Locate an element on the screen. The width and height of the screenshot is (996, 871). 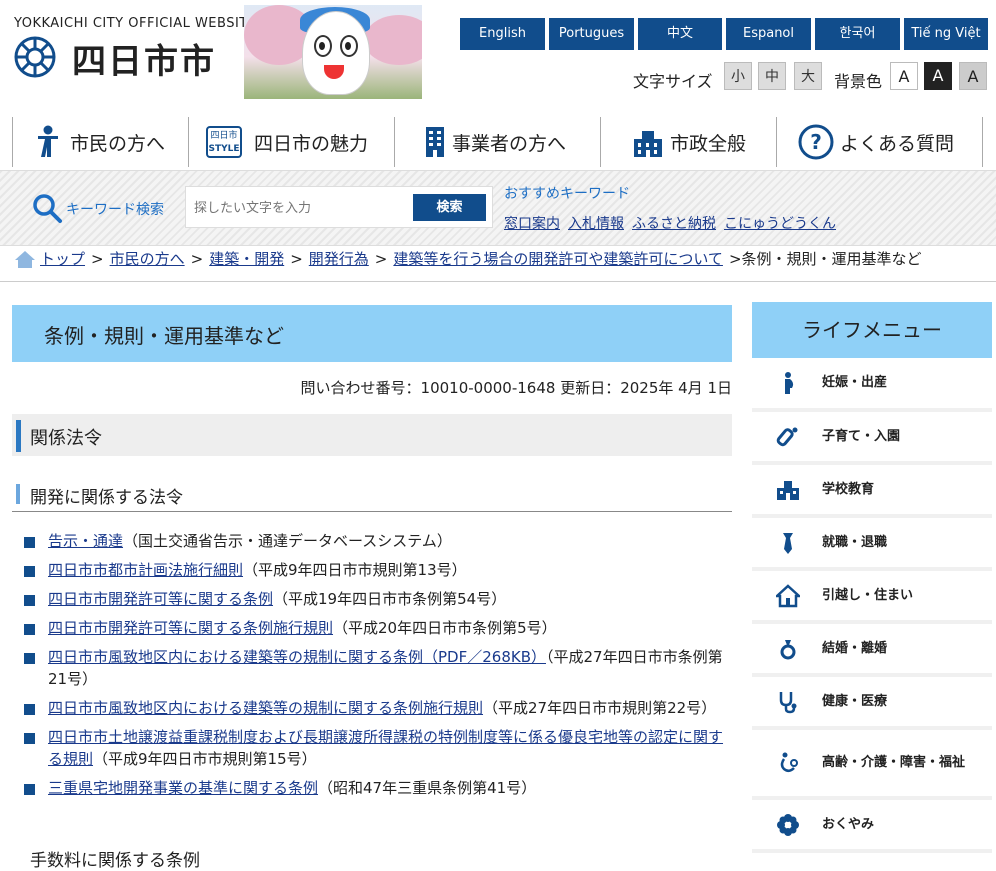
nav-attractions: 四日市 STYLE 四日市の魅力 is located at coordinates (287, 142).